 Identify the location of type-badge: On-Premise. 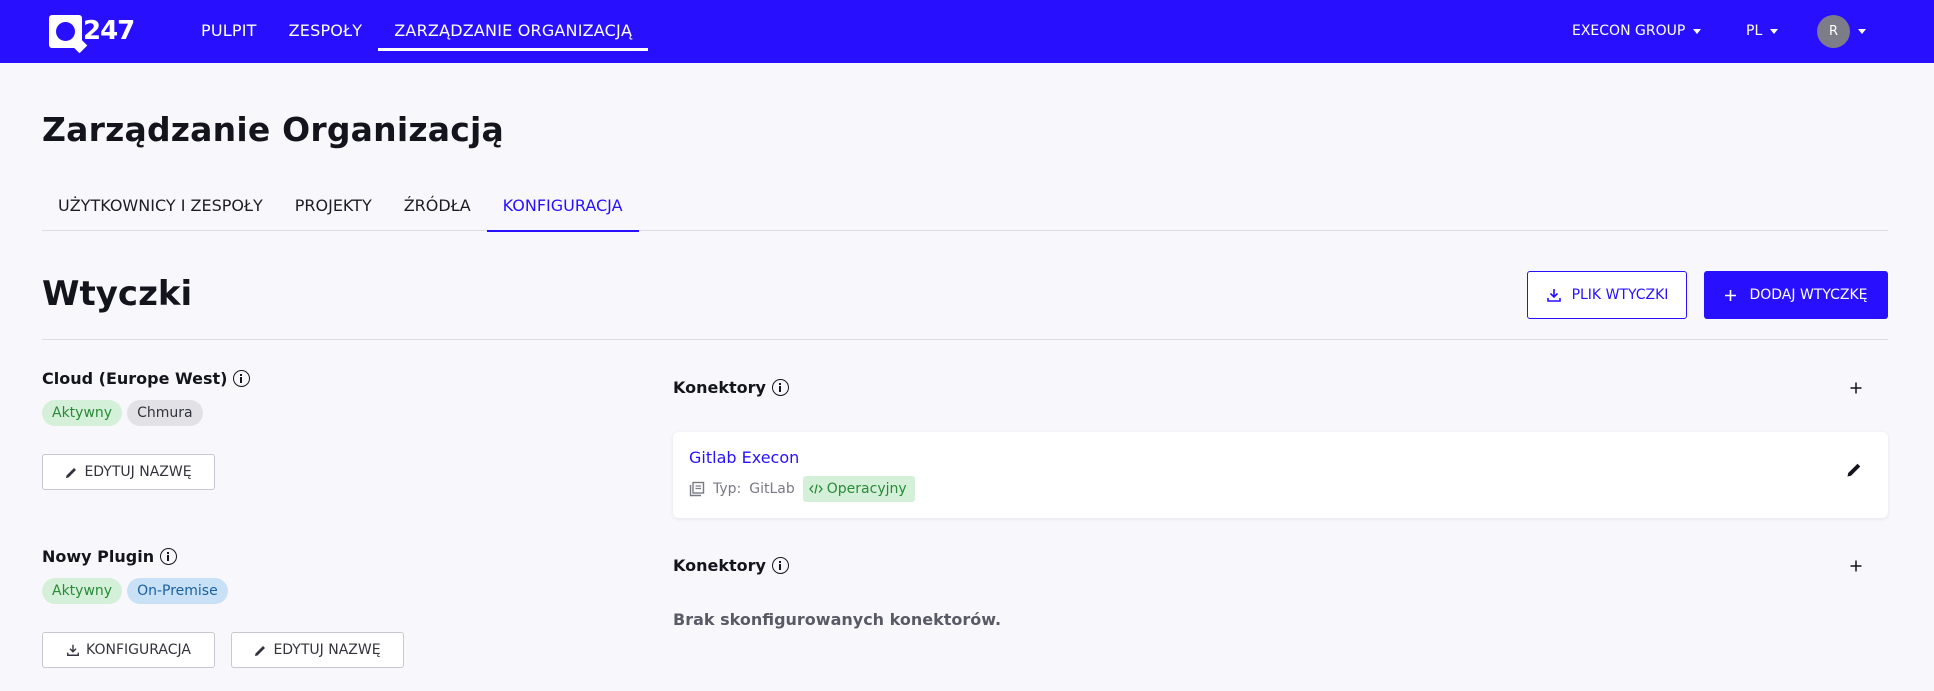
(177, 591).